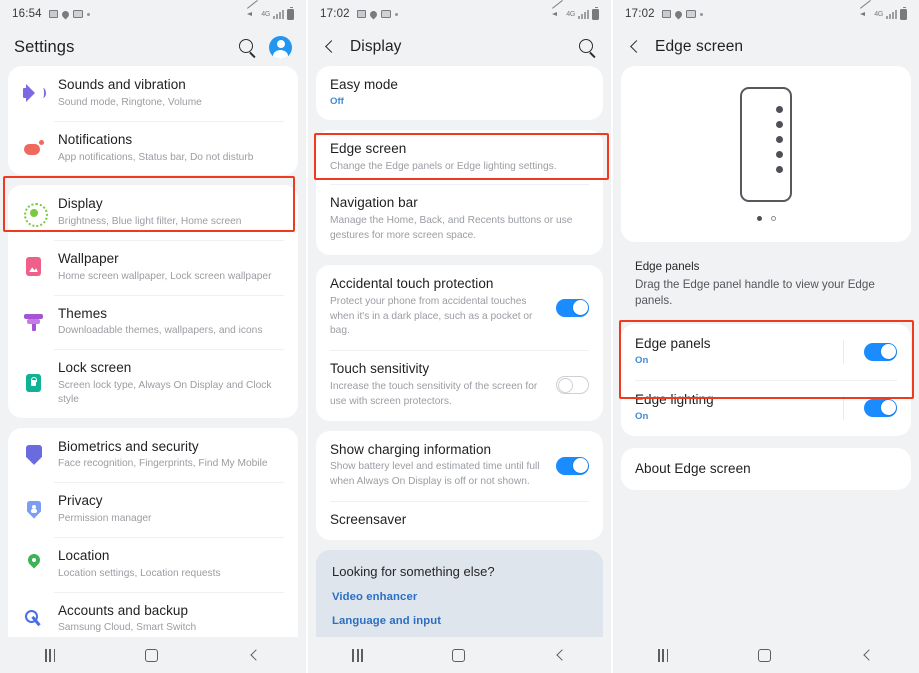  I want to click on item-title: Lock screen, so click(95, 368).